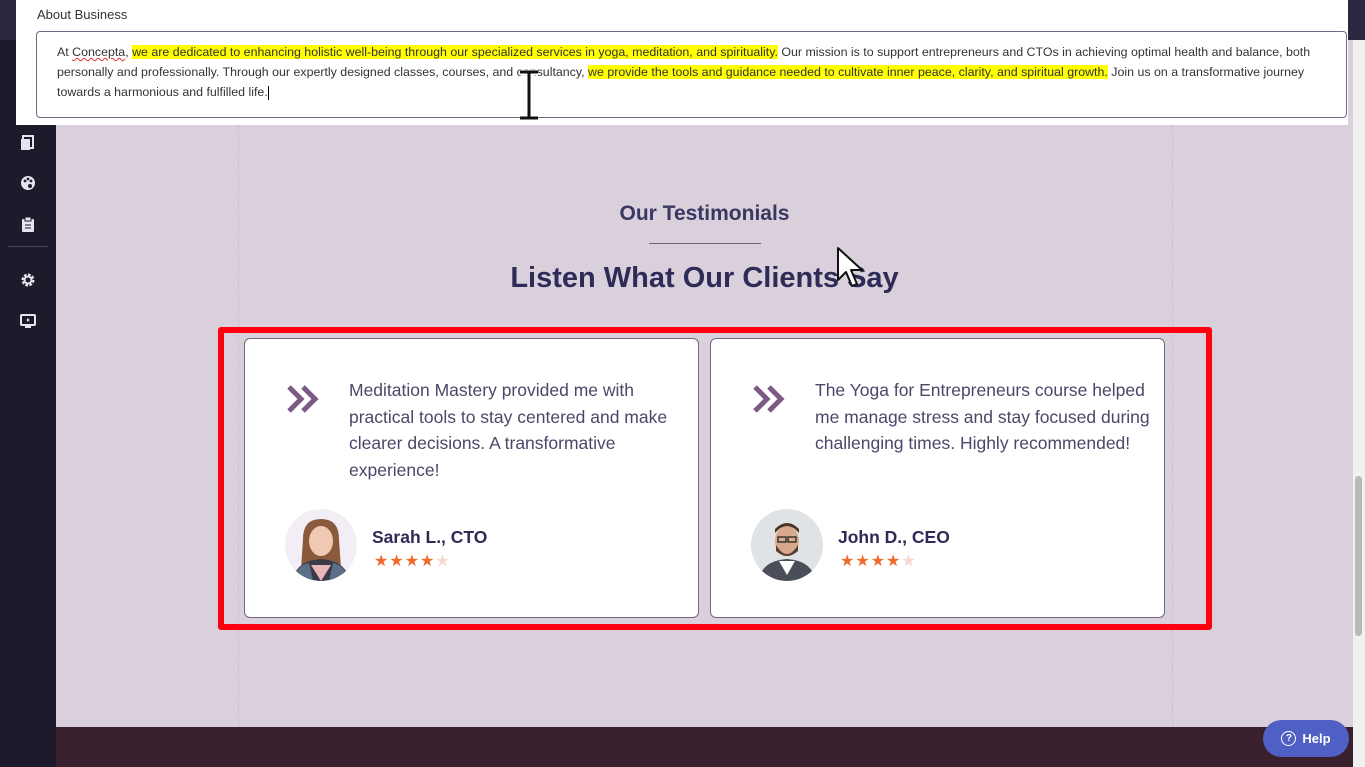 This screenshot has width=1365, height=767. What do you see at coordinates (28, 246) in the screenshot?
I see `sidebar-divider` at bounding box center [28, 246].